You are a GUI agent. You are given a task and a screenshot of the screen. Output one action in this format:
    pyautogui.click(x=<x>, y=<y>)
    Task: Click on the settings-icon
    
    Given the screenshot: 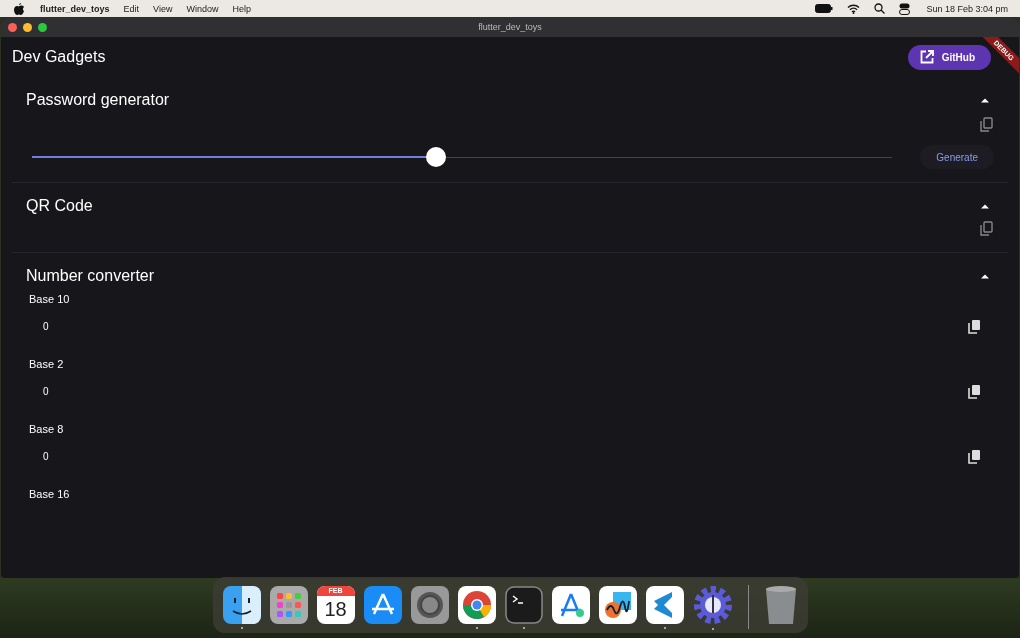 What is the action you would take?
    pyautogui.click(x=429, y=604)
    